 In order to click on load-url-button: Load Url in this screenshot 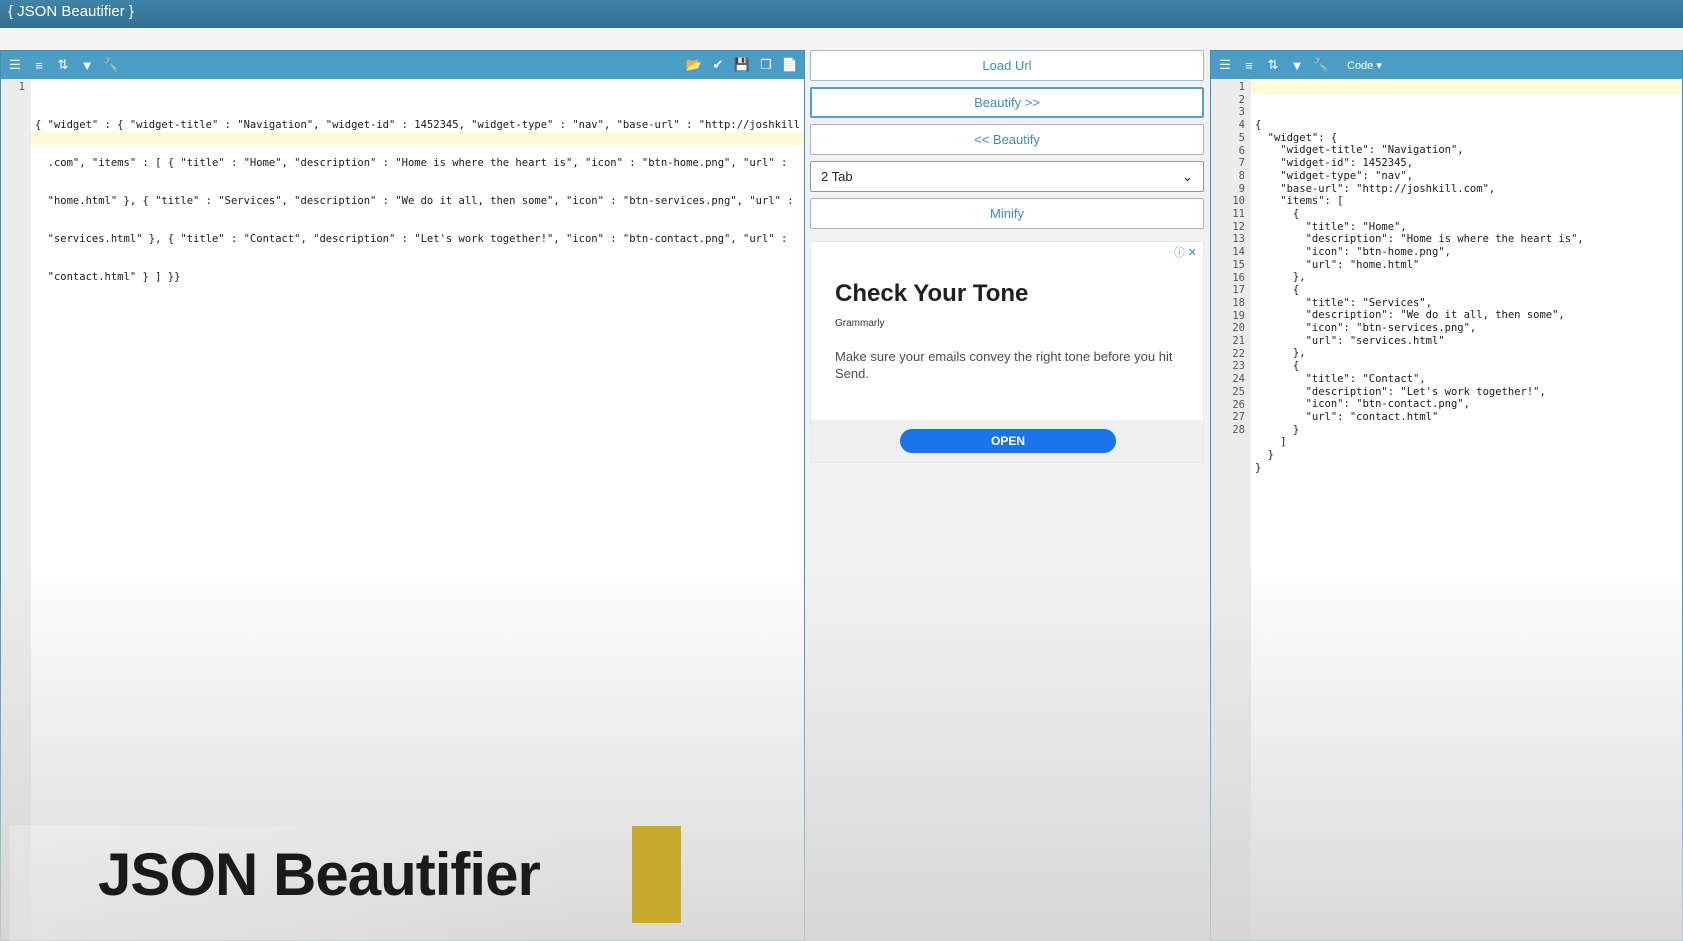, I will do `click(1007, 65)`.